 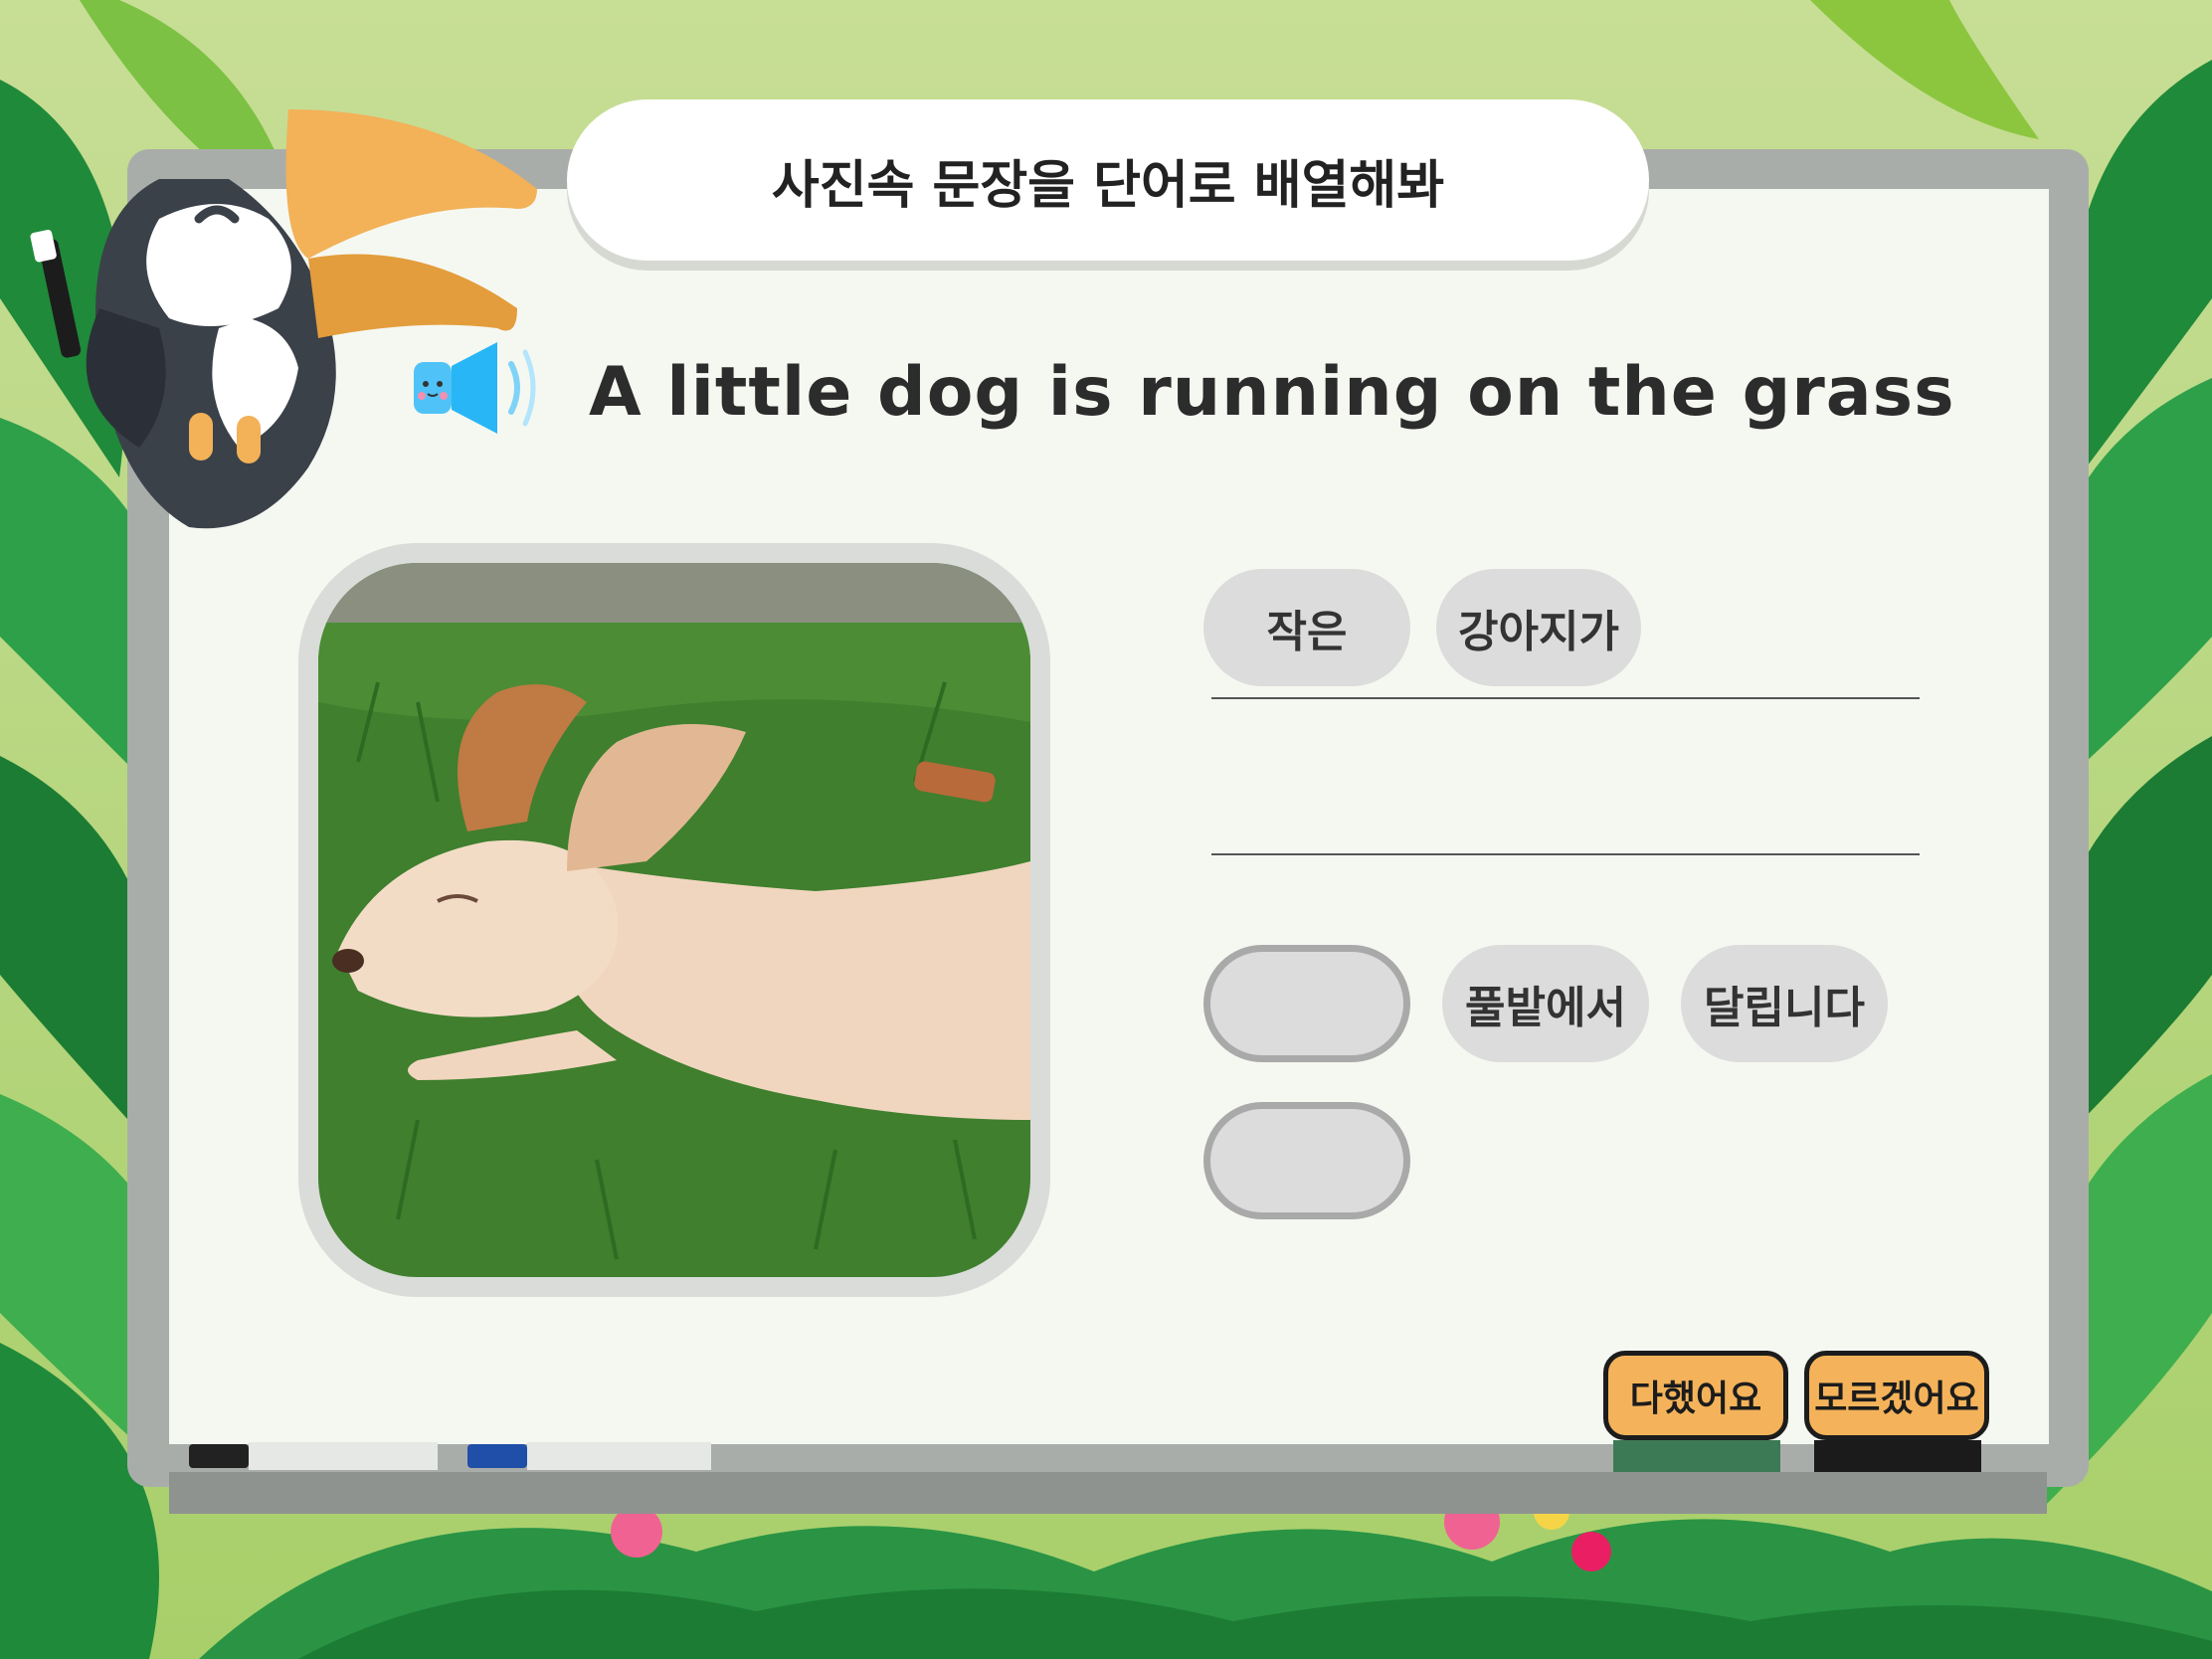 I want to click on blue-marker, so click(x=589, y=1456).